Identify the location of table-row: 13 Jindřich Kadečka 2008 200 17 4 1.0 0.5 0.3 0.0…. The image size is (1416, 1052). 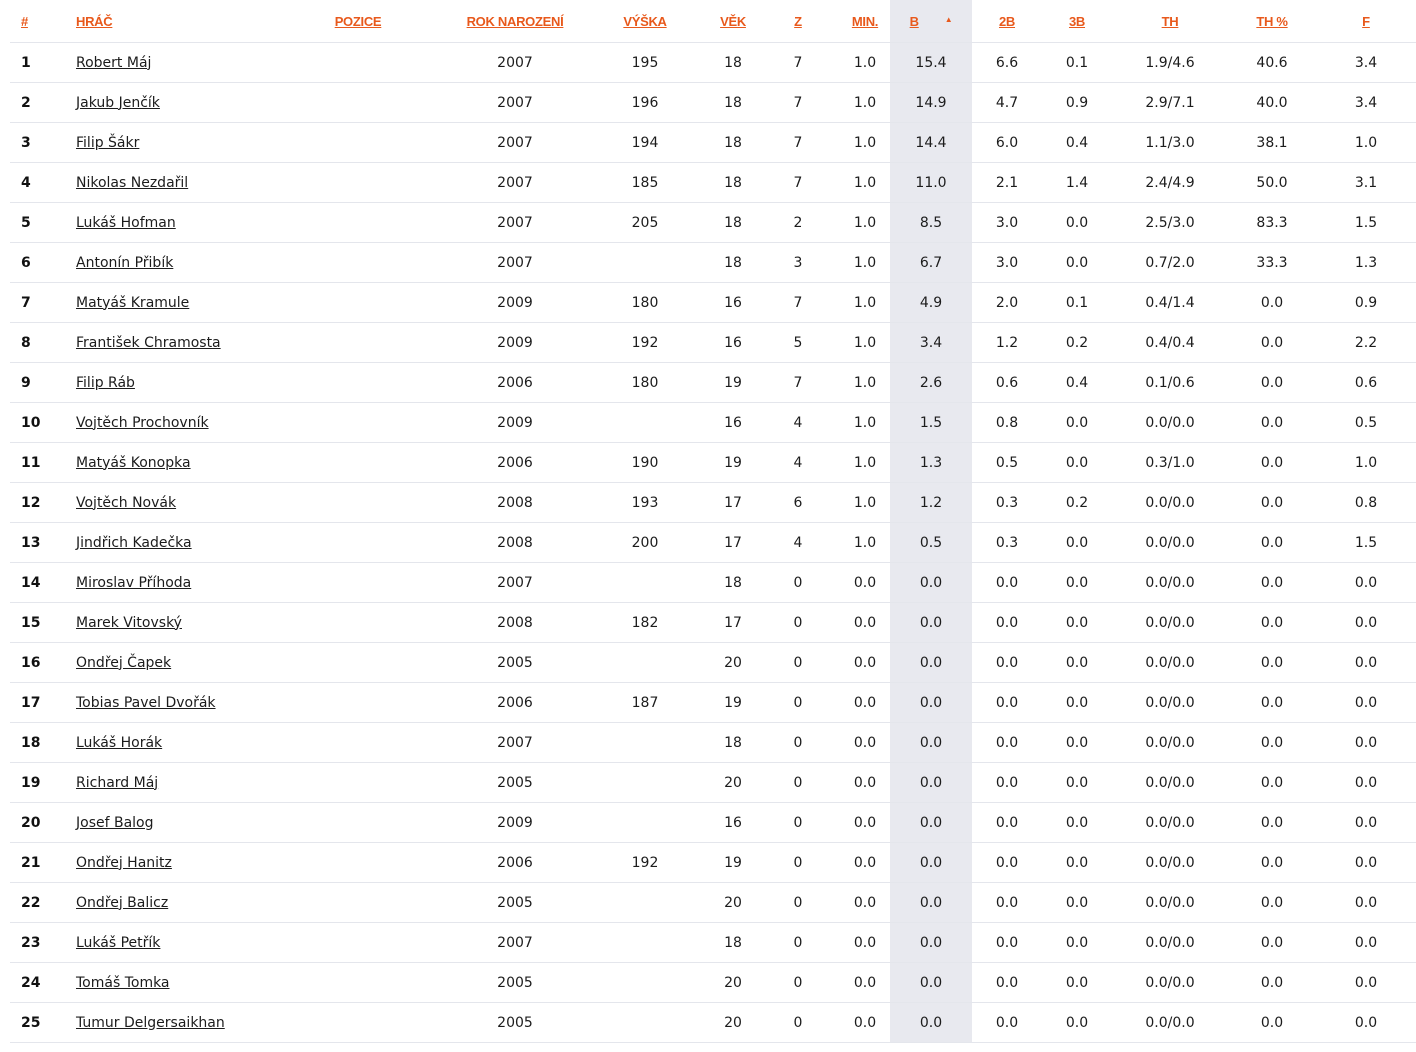
(713, 542).